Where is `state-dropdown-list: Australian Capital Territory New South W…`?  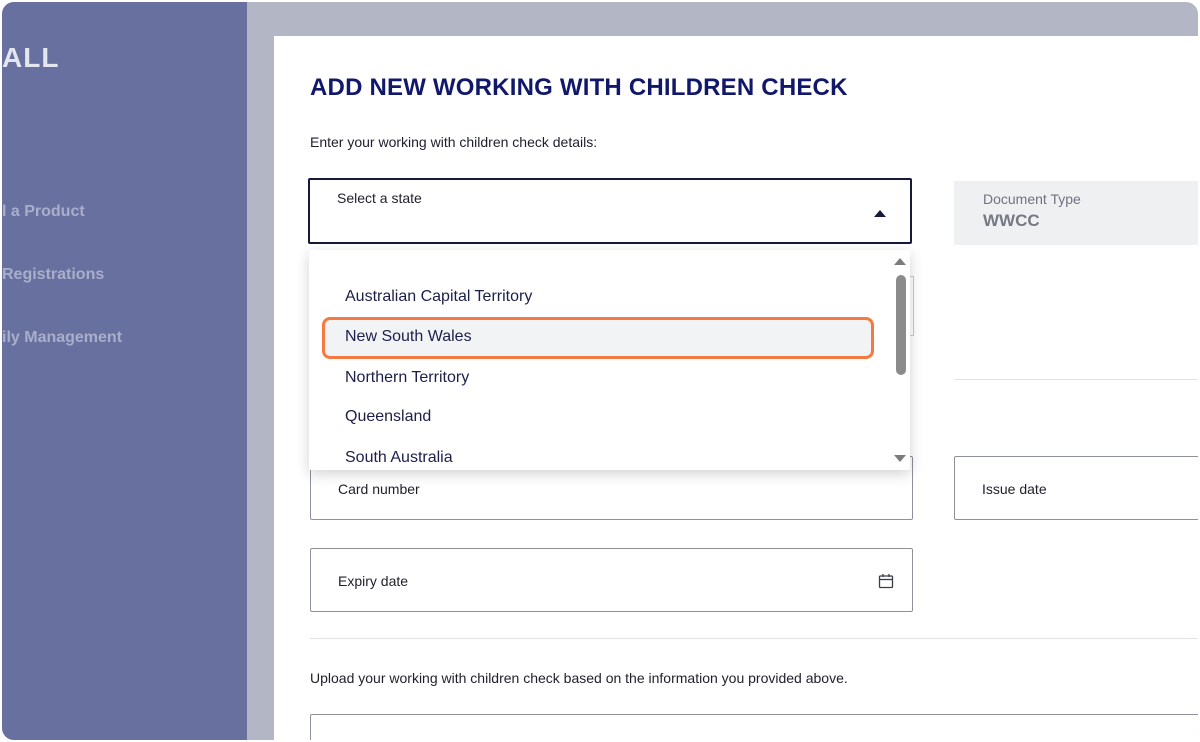
state-dropdown-list: Australian Capital Territory New South W… is located at coordinates (609, 360).